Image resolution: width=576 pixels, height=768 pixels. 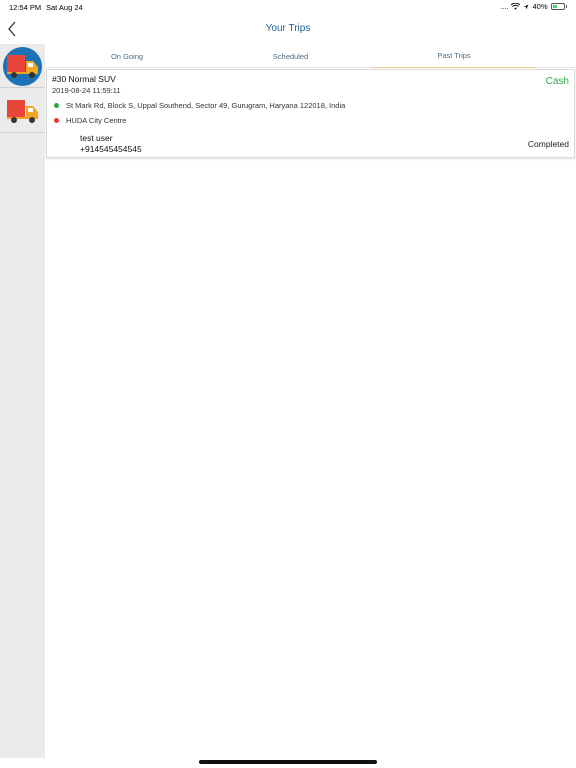 What do you see at coordinates (557, 6) in the screenshot?
I see `battery-icon` at bounding box center [557, 6].